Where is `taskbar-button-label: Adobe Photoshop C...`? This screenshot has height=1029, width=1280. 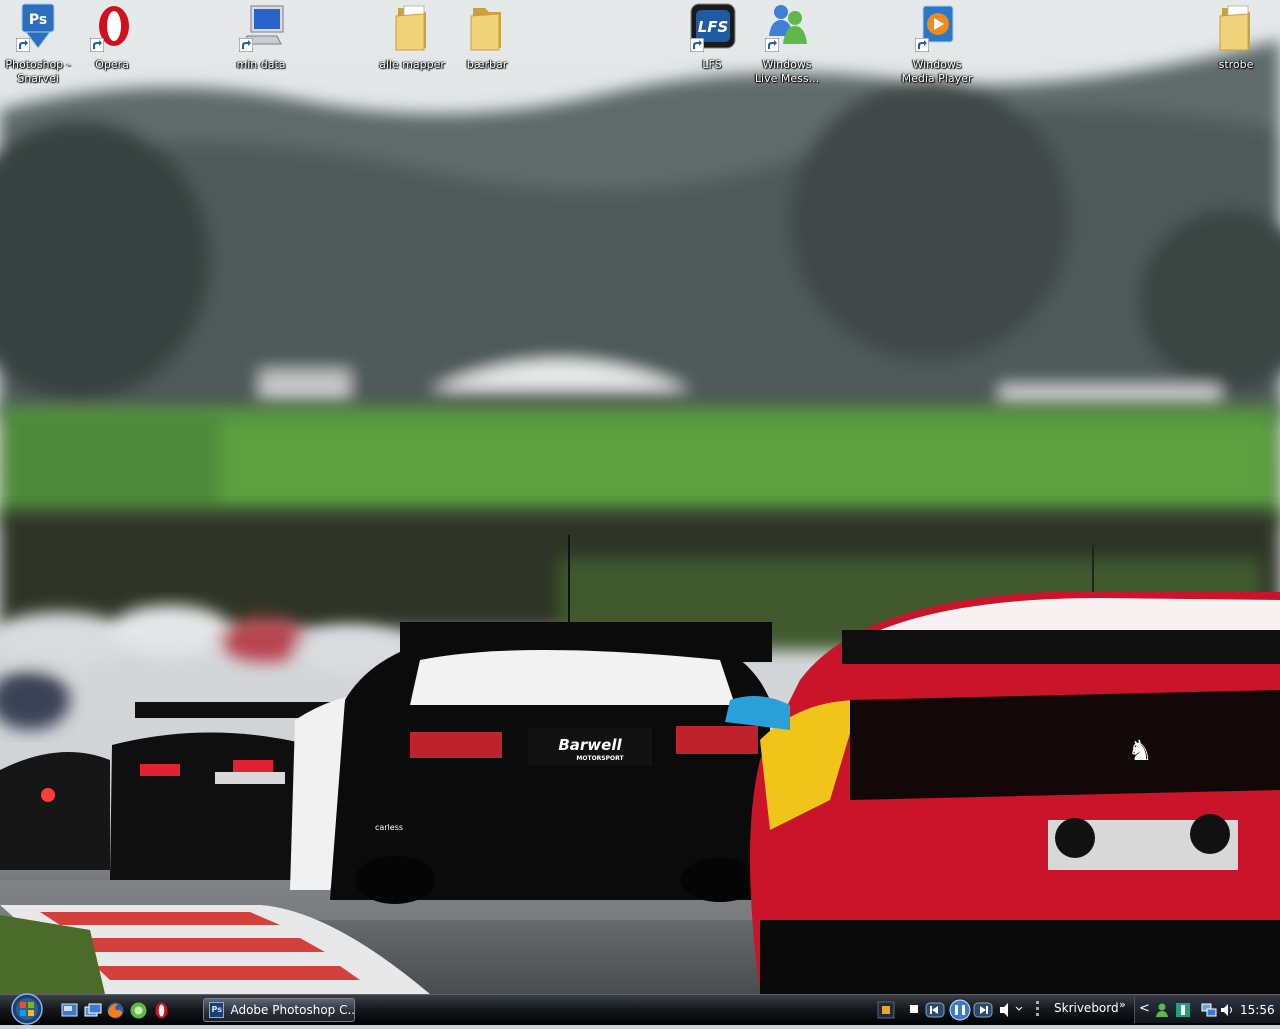 taskbar-button-label: Adobe Photoshop C... is located at coordinates (292, 1010).